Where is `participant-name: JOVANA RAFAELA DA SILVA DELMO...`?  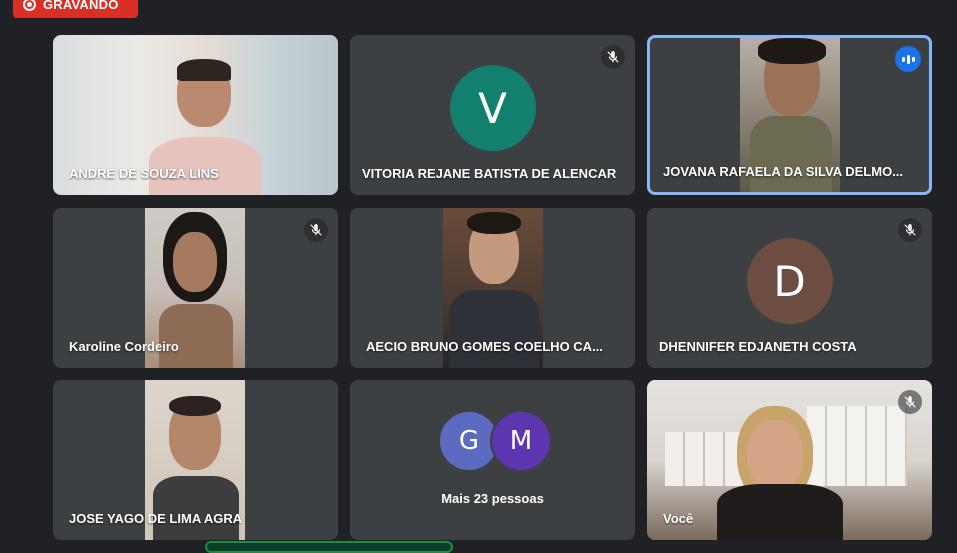
participant-name: JOVANA RAFAELA DA SILVA DELMO... is located at coordinates (783, 171).